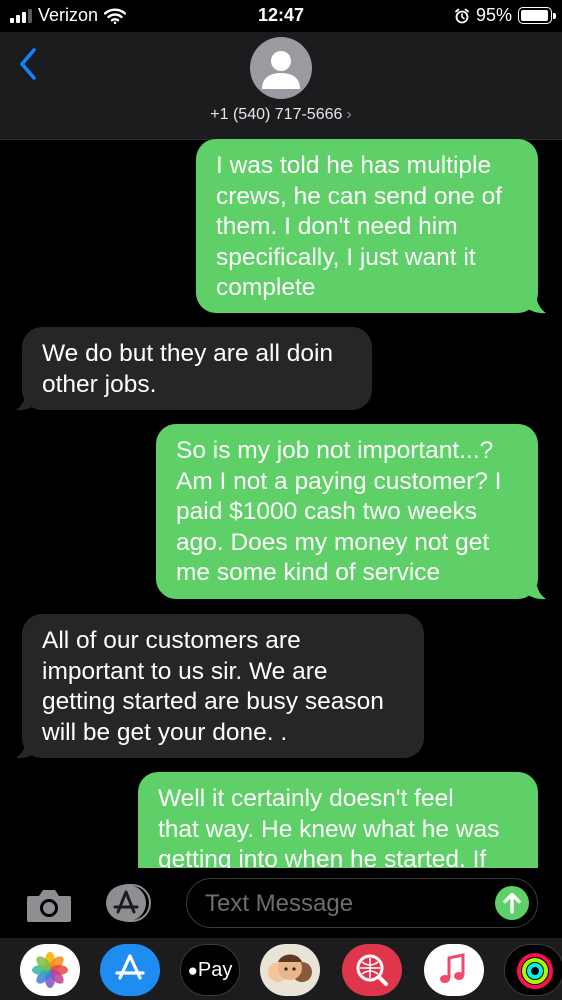  Describe the element at coordinates (349, 114) in the screenshot. I see `chevron-right-icon: ›` at that location.